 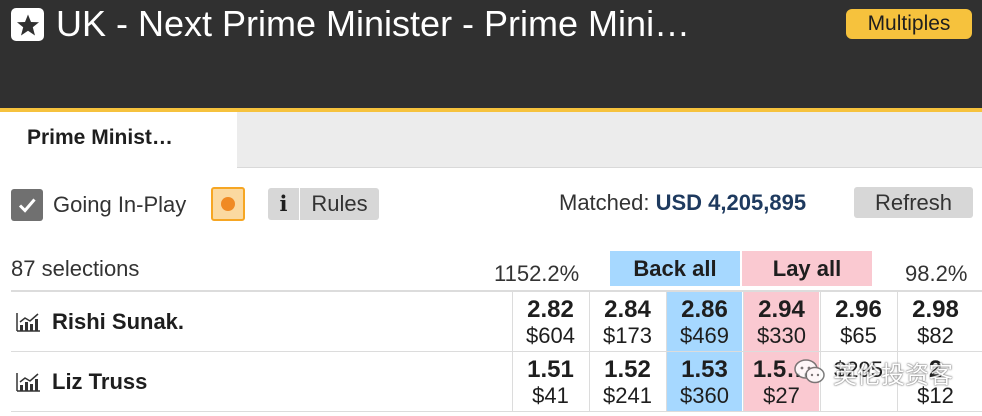 What do you see at coordinates (809, 371) in the screenshot?
I see `chat-bubble-icon` at bounding box center [809, 371].